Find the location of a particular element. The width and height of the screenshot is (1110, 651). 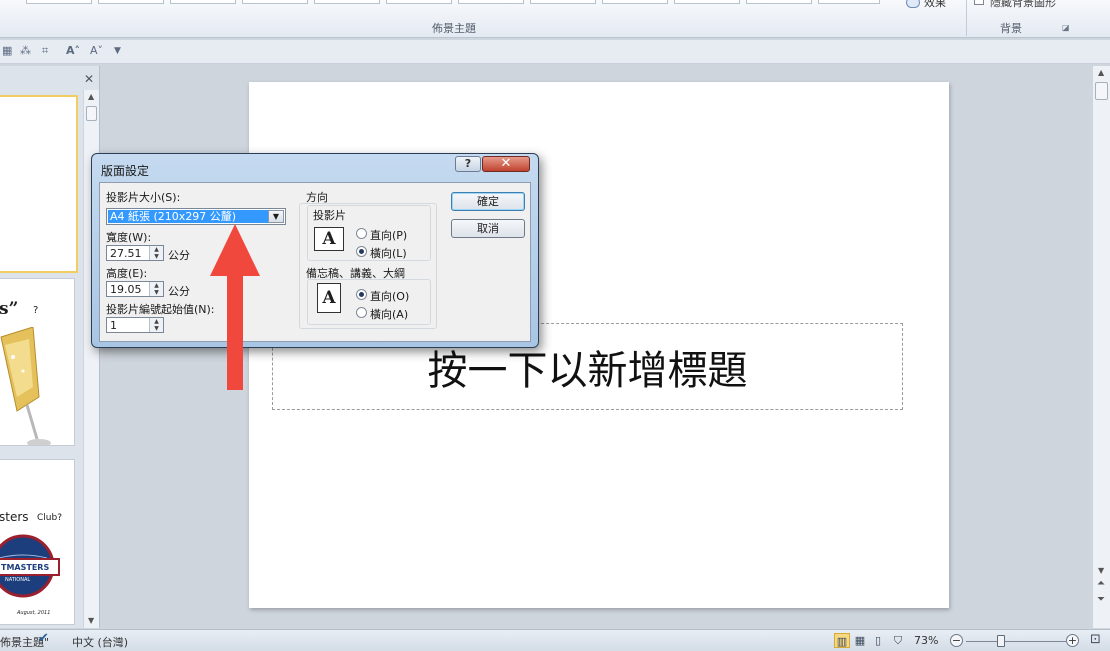

notes-landscape-label: 橫向(A) is located at coordinates (389, 314).